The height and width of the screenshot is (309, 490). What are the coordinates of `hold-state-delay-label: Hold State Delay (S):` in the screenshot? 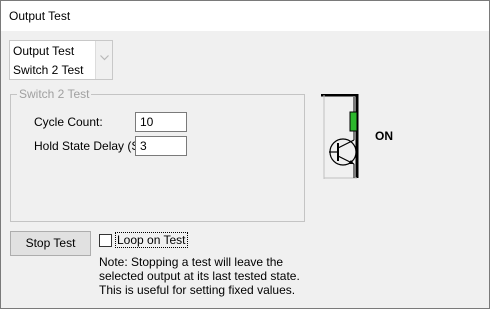 It's located at (90, 146).